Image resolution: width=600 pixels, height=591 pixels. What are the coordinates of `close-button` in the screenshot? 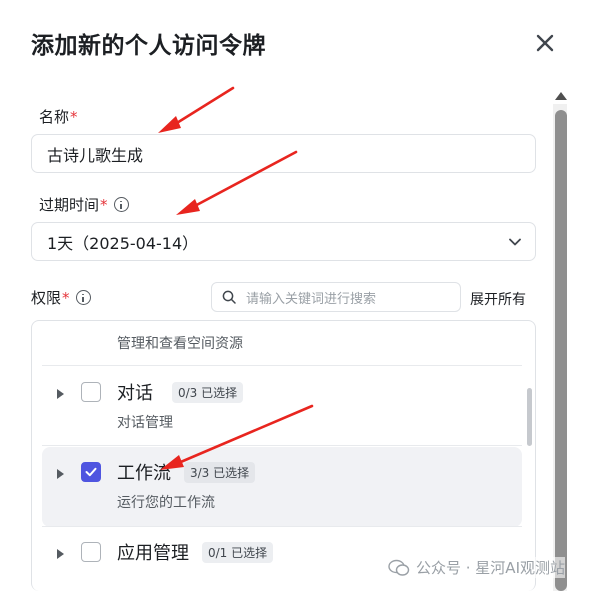 It's located at (545, 43).